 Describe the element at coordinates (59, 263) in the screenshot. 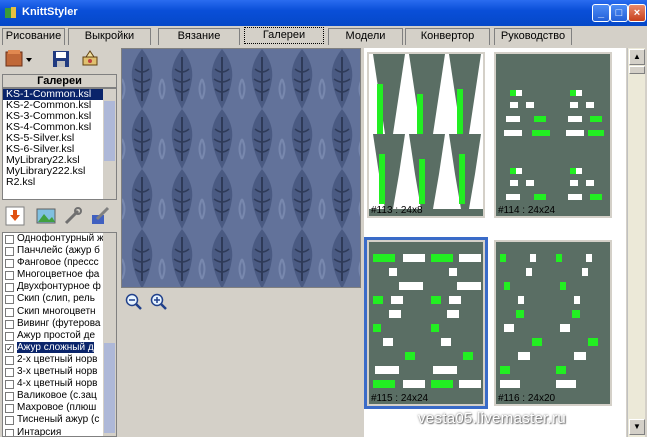

I see `pattern-type-item: Фанговое (прессс` at that location.